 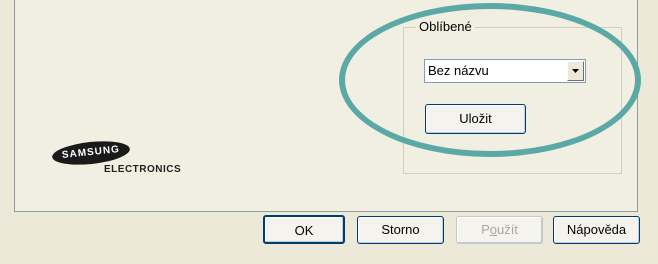 I want to click on apply-label-mnemonic: o, so click(x=493, y=229).